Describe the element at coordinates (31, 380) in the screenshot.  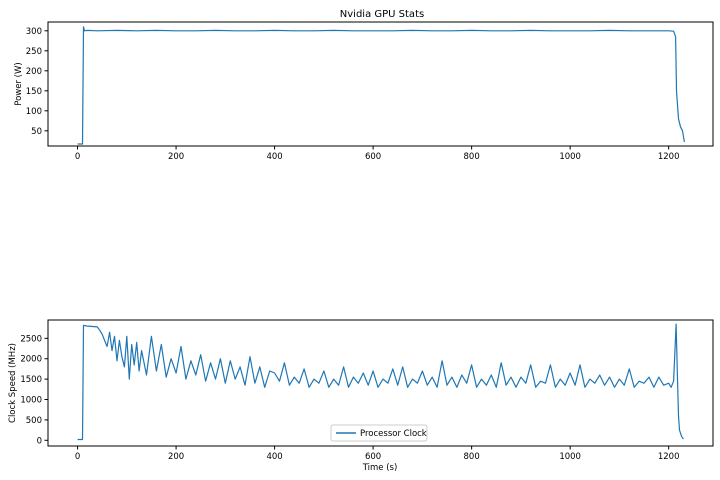
I see `clock-y-tick-label: 1500` at that location.